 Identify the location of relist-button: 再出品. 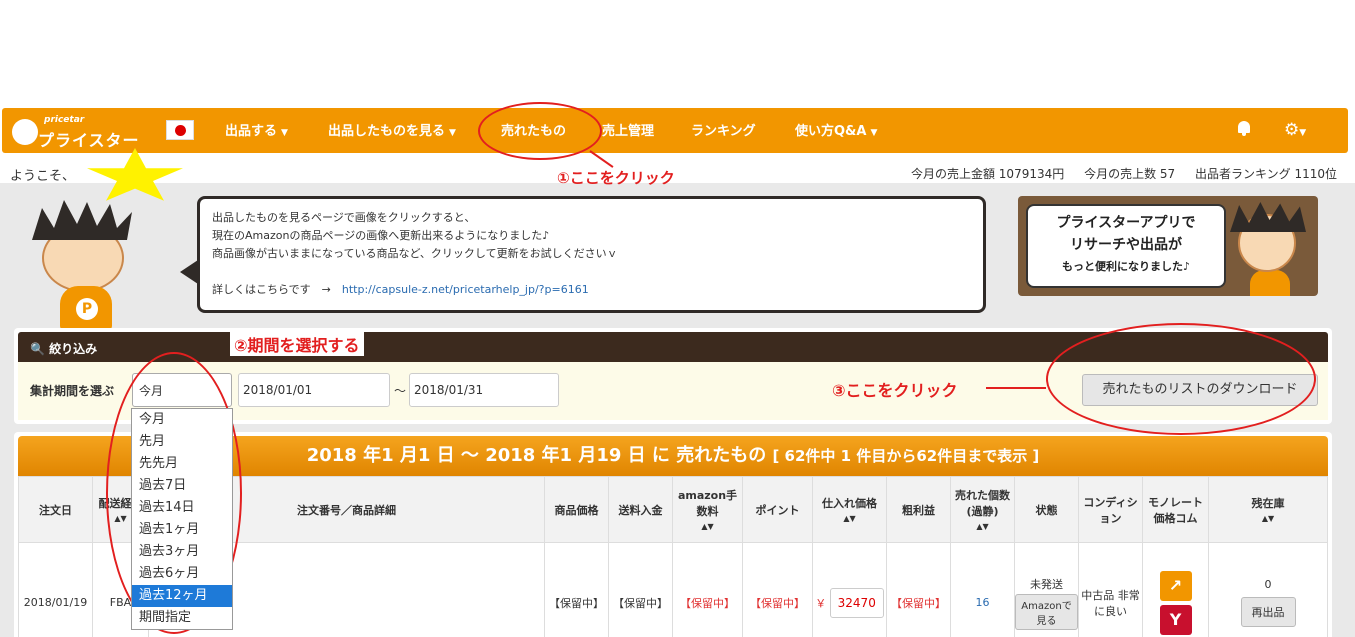
(1268, 612).